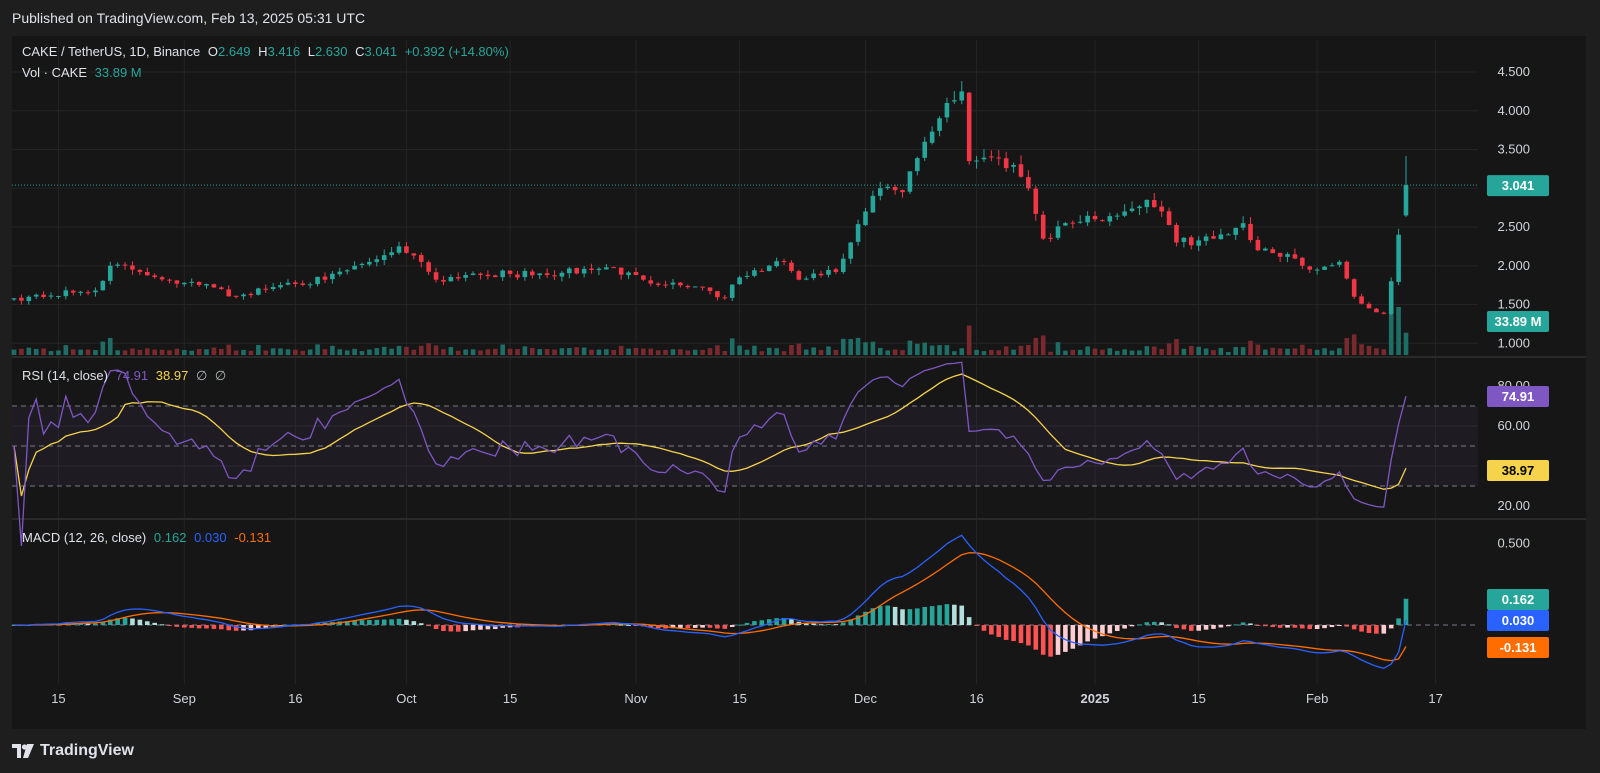 This screenshot has width=1600, height=773. I want to click on price-axis-tick: 2.000, so click(1513, 265).